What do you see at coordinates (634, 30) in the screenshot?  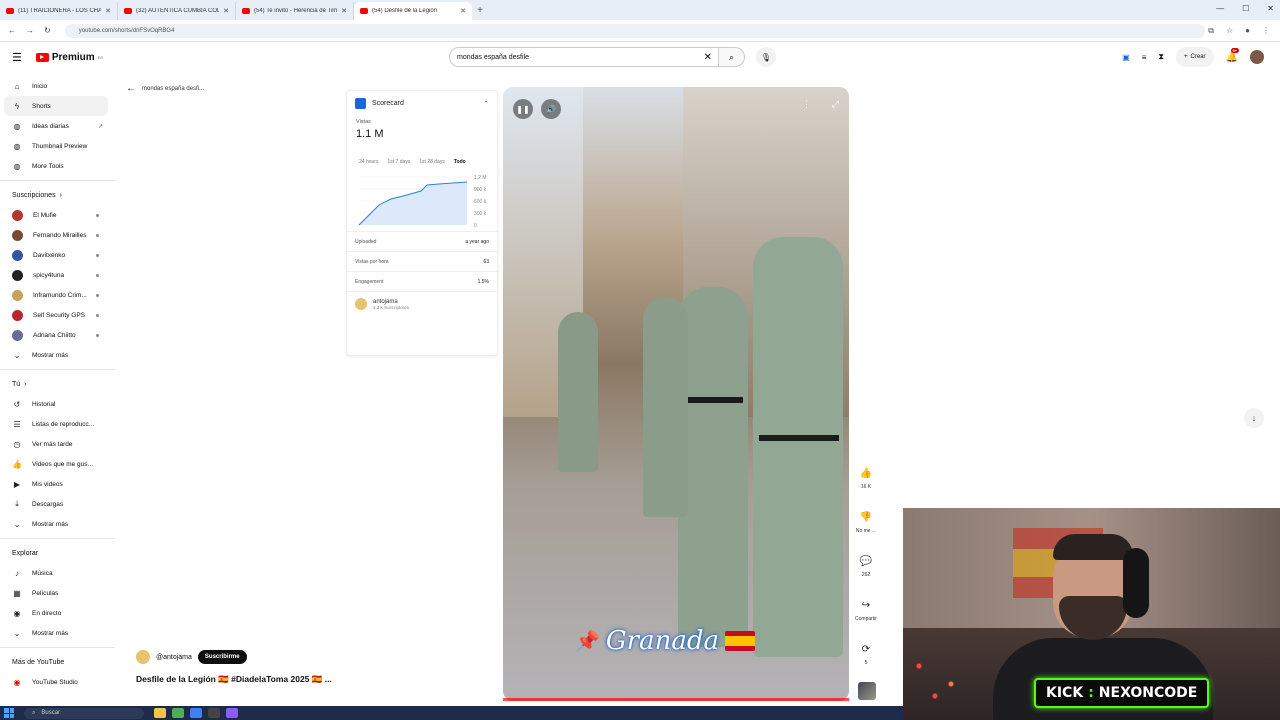 I see `url-field: youtube.com/shorts/dnFSvOqRBG4` at bounding box center [634, 30].